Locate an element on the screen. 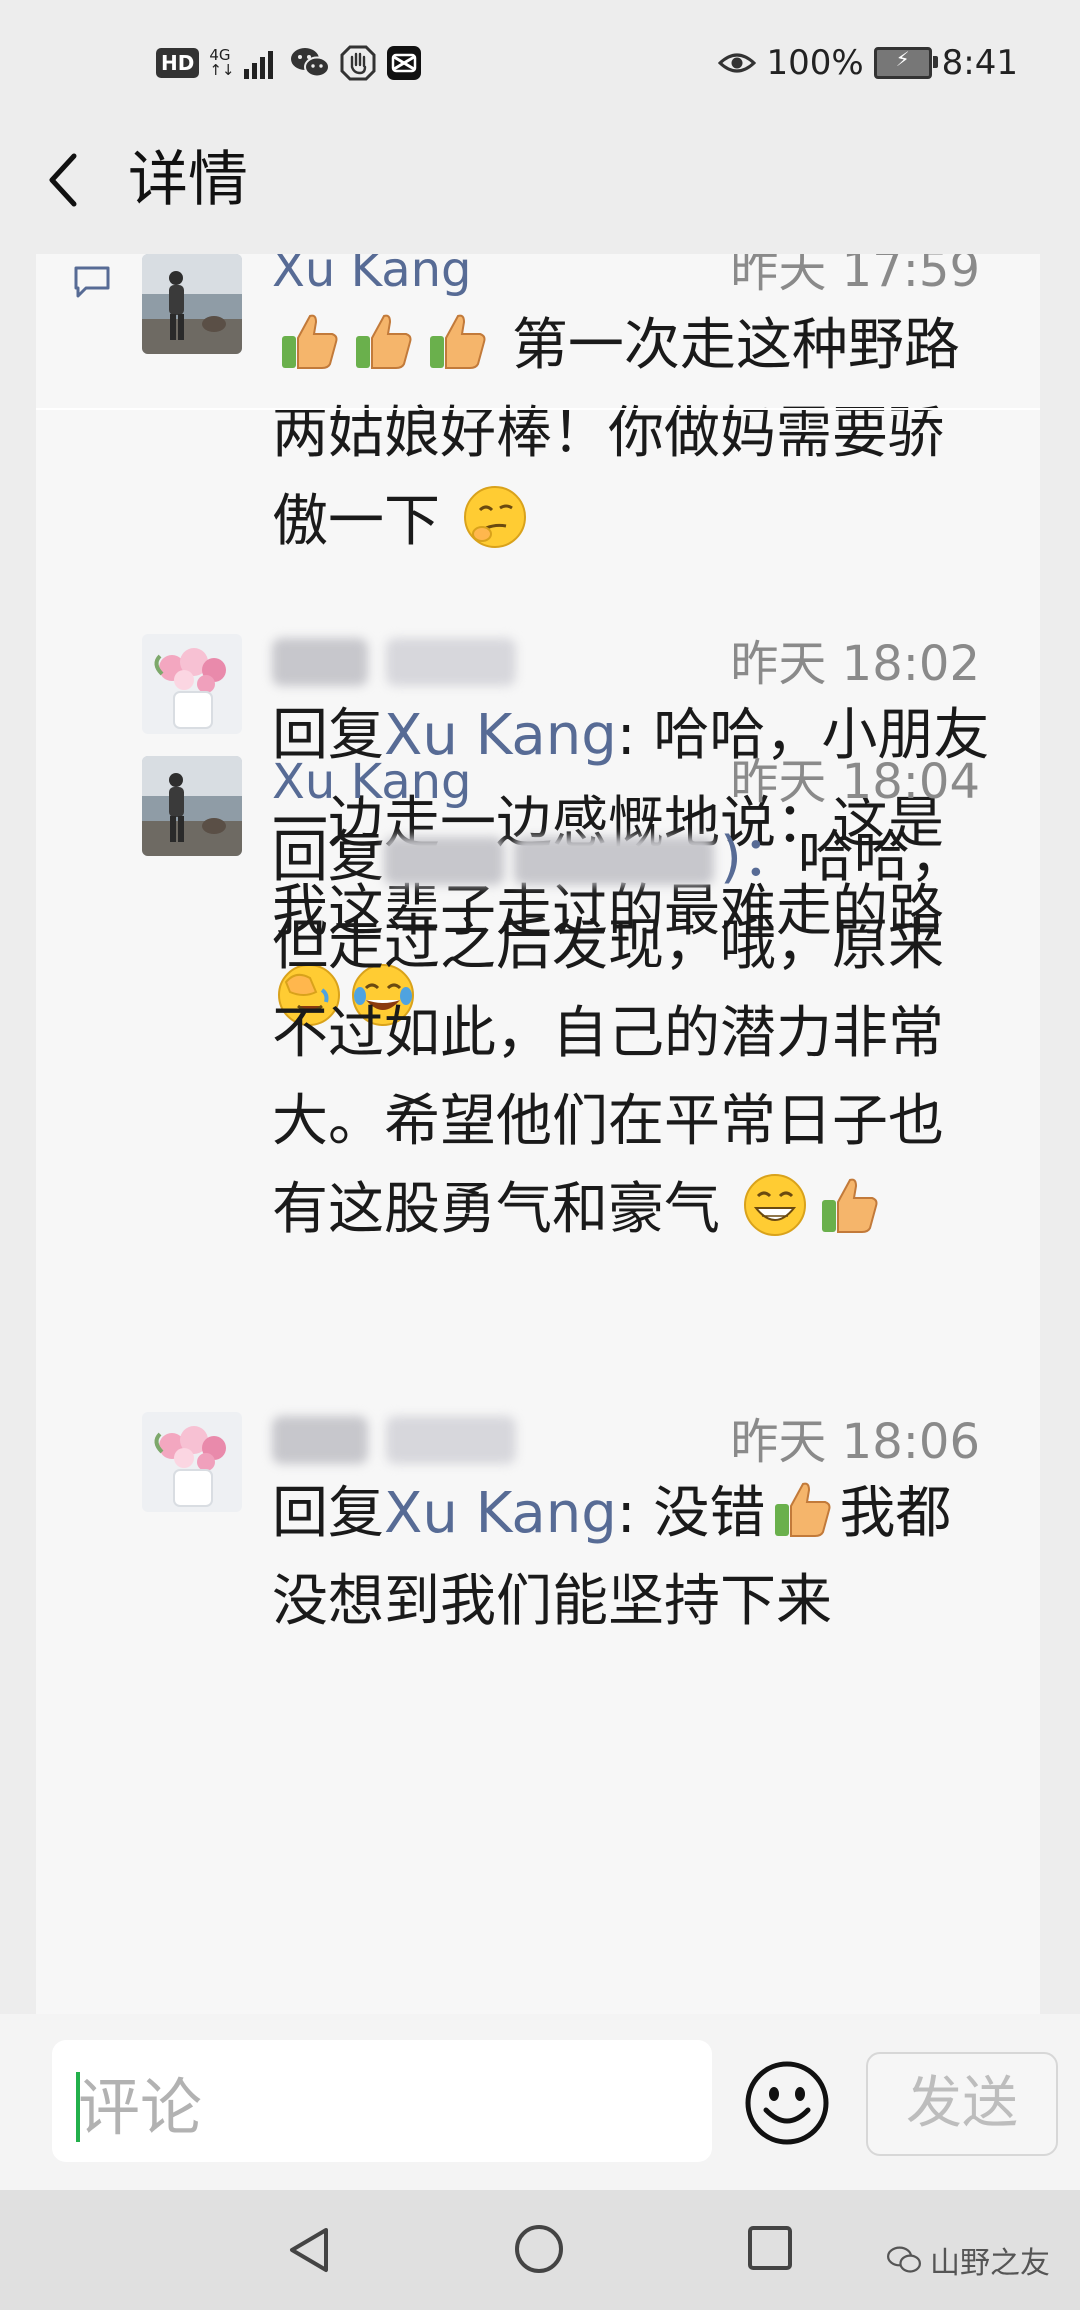 The width and height of the screenshot is (1080, 2310). network-type-icon: 4G ↑↓ is located at coordinates (221, 63).